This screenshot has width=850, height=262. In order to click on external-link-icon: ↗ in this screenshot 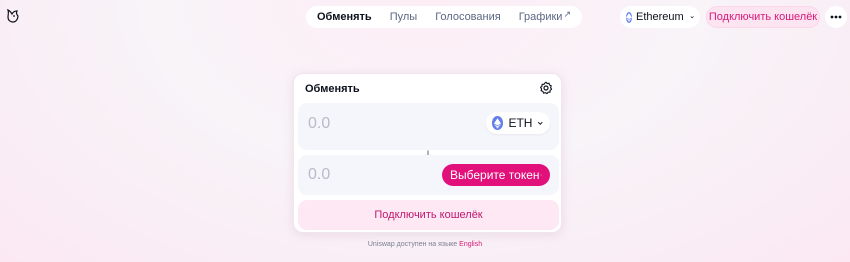, I will do `click(567, 13)`.